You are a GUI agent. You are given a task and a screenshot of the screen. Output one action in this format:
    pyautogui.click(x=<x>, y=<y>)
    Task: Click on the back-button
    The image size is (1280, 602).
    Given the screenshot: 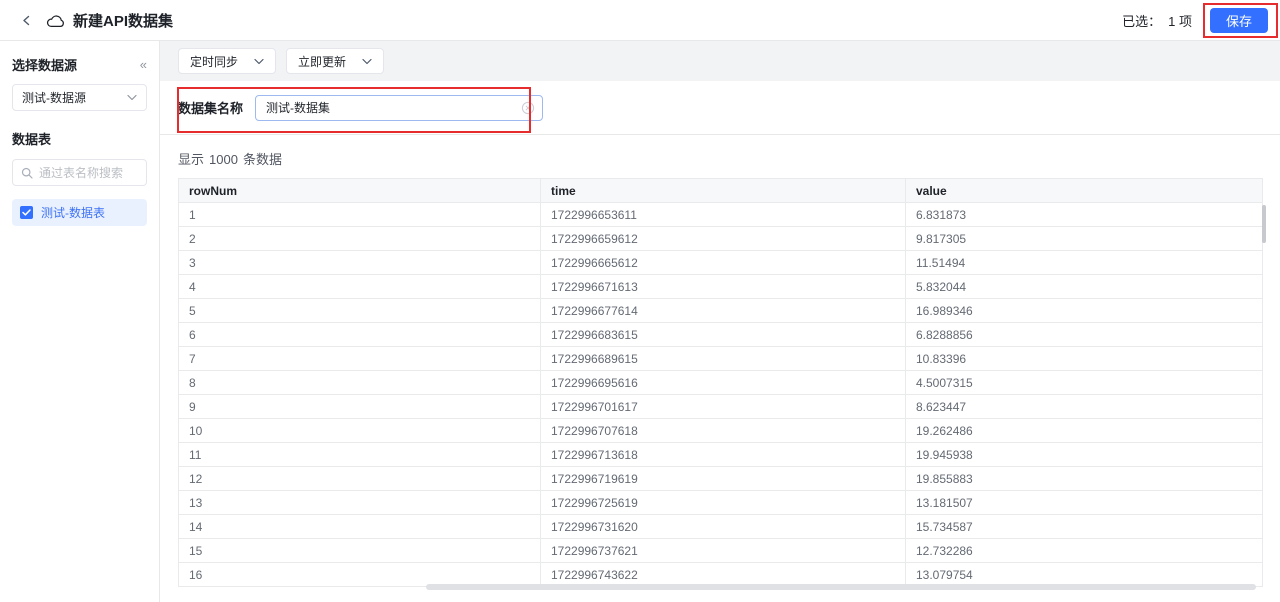 What is the action you would take?
    pyautogui.click(x=26, y=20)
    